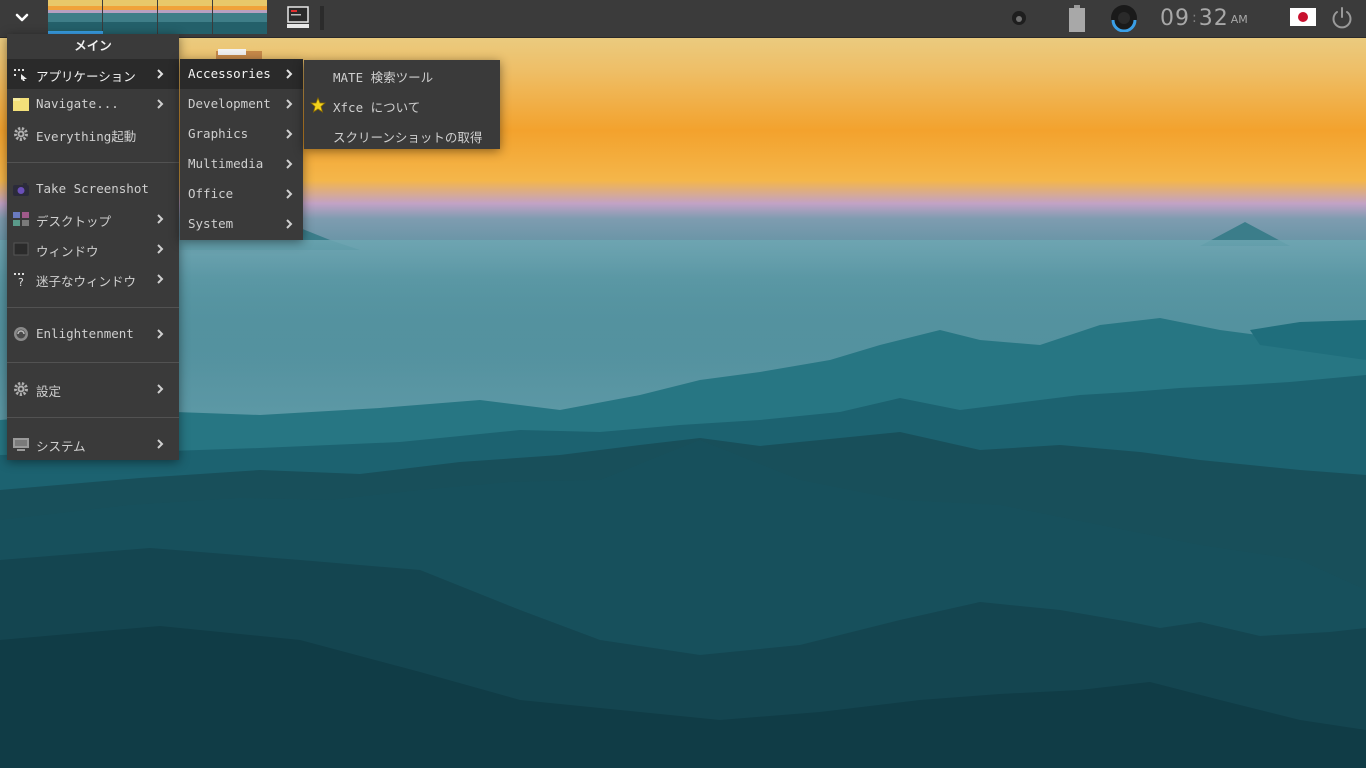 This screenshot has width=1366, height=768. What do you see at coordinates (241, 224) in the screenshot?
I see `submenu-item-system: System` at bounding box center [241, 224].